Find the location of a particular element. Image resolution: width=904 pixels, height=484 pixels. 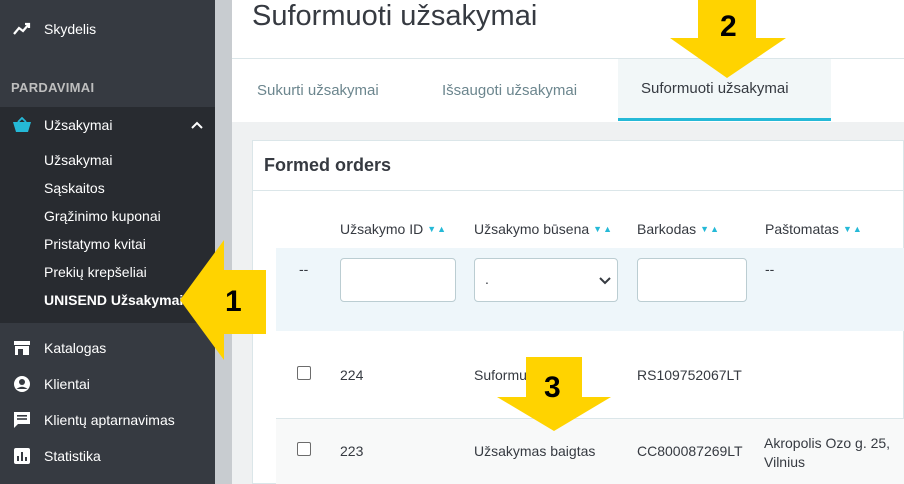

sidebar-subitem-delivery-slips: Pristatymo kvitai is located at coordinates (95, 244).